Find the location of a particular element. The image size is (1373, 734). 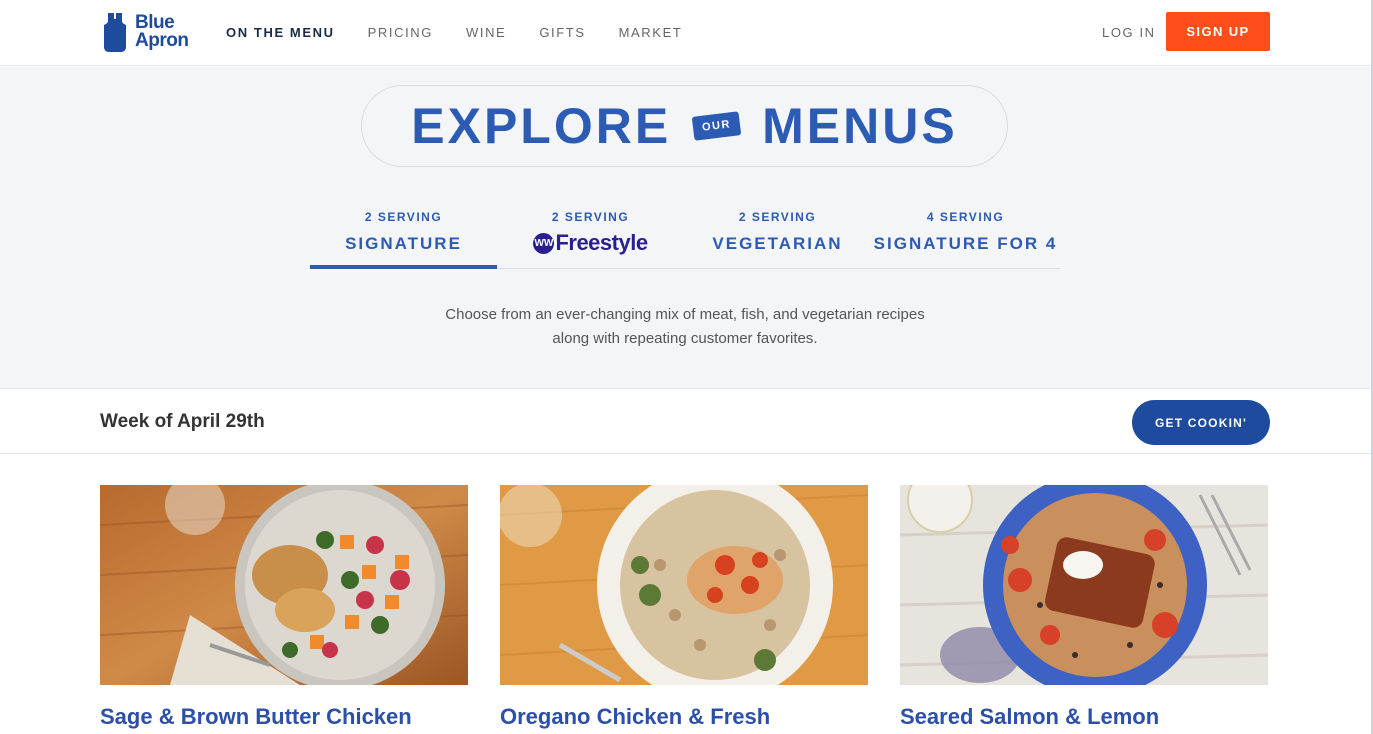

logo-text-line2: Apron is located at coordinates (162, 40).